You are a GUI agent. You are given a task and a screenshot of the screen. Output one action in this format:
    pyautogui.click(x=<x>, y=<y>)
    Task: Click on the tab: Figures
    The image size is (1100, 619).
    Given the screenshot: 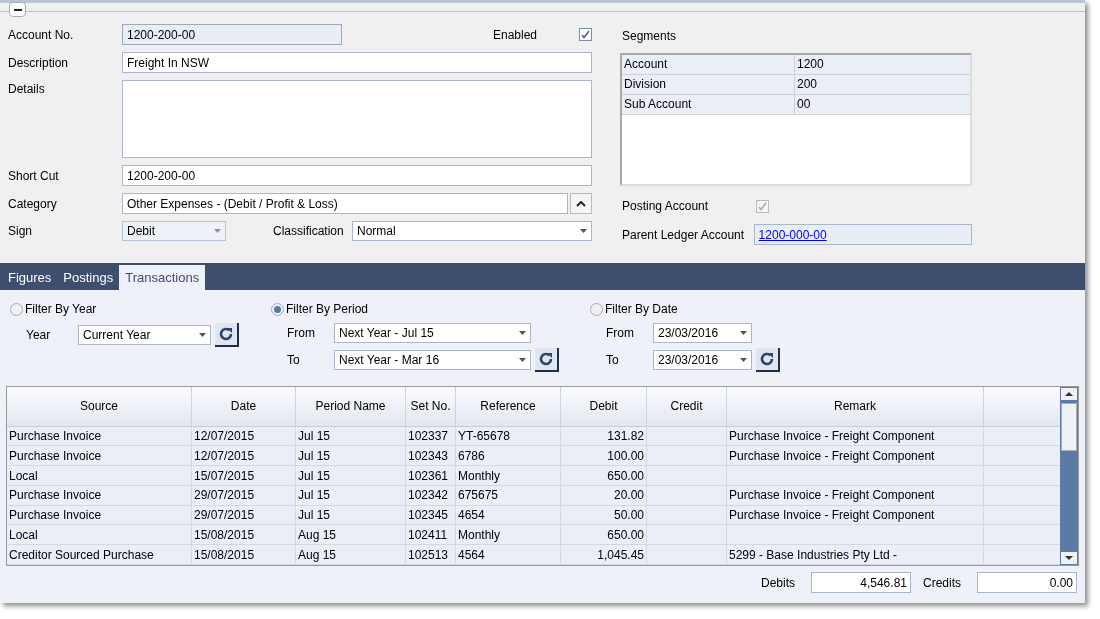 What is the action you would take?
    pyautogui.click(x=30, y=278)
    